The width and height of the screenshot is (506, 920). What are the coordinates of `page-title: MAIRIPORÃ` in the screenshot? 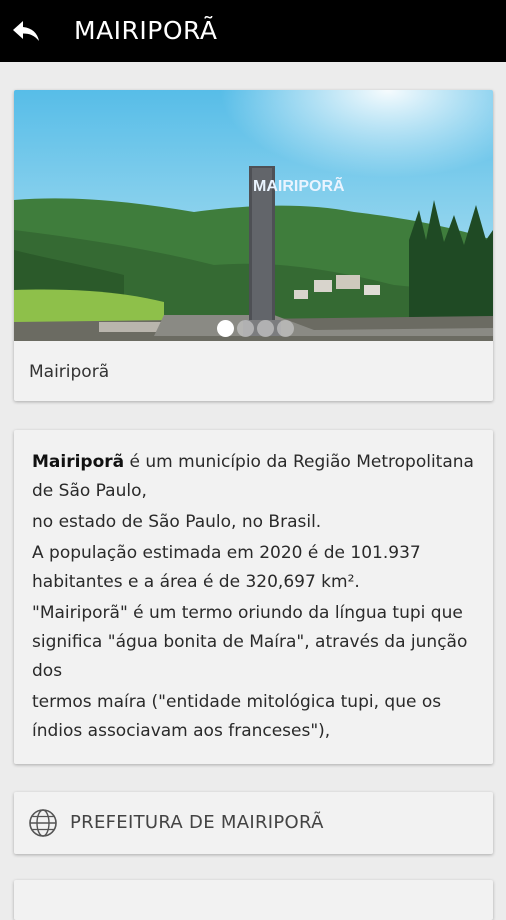 It's located at (146, 30).